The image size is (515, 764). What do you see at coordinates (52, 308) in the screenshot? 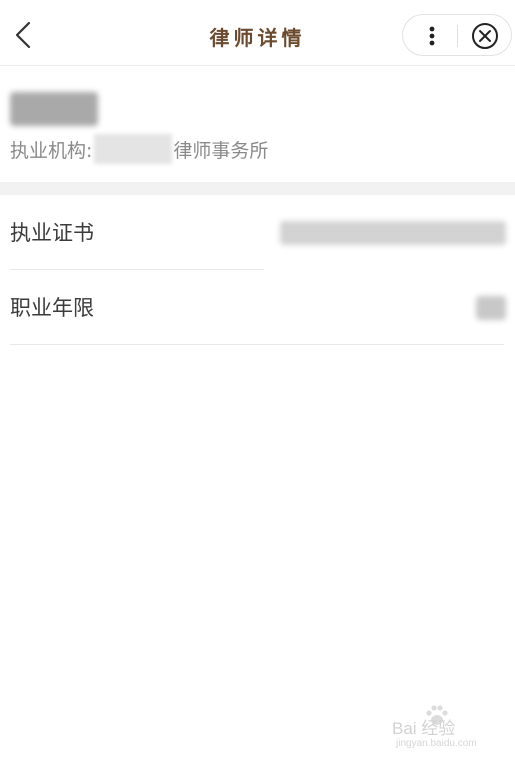
I see `years-label: 职业年限` at bounding box center [52, 308].